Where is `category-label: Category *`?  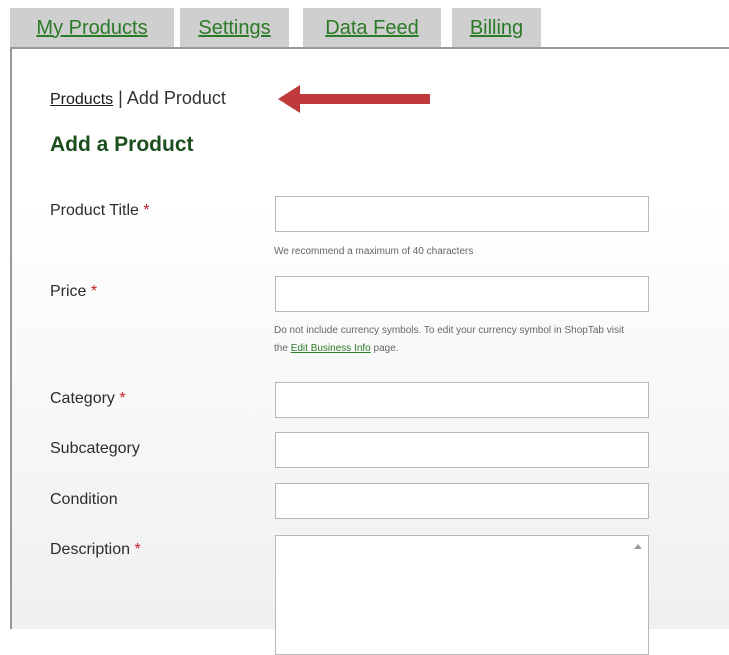 category-label: Category * is located at coordinates (88, 399).